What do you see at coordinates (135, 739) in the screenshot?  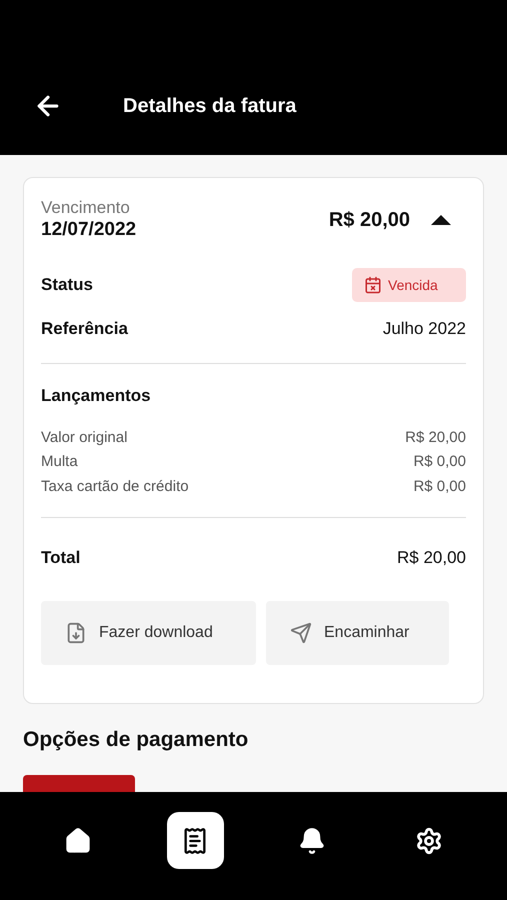 I see `section-heading: Opções de pagamento` at bounding box center [135, 739].